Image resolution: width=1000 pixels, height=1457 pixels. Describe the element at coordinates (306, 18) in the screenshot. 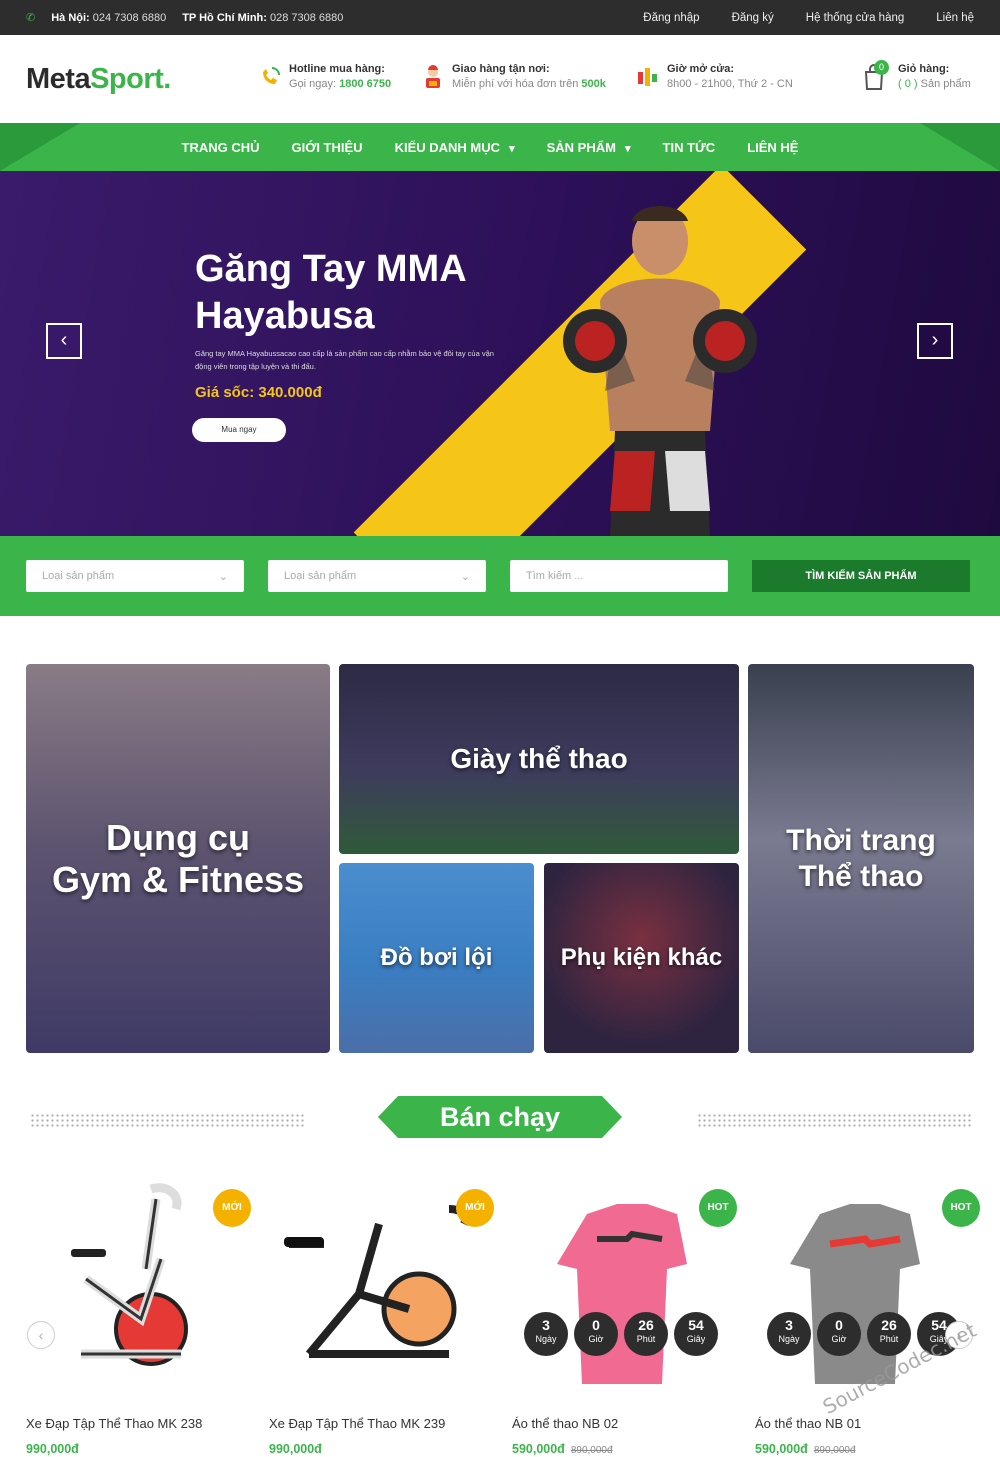

I see `hcm-phone: 028 7308 6880` at that location.